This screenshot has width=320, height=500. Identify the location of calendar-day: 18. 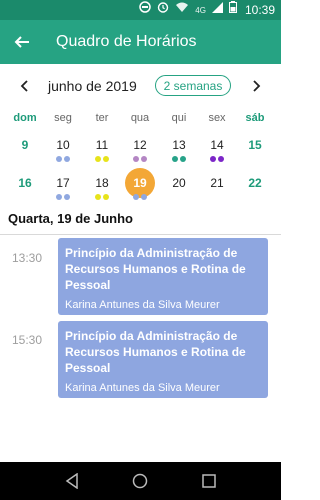
(102, 192).